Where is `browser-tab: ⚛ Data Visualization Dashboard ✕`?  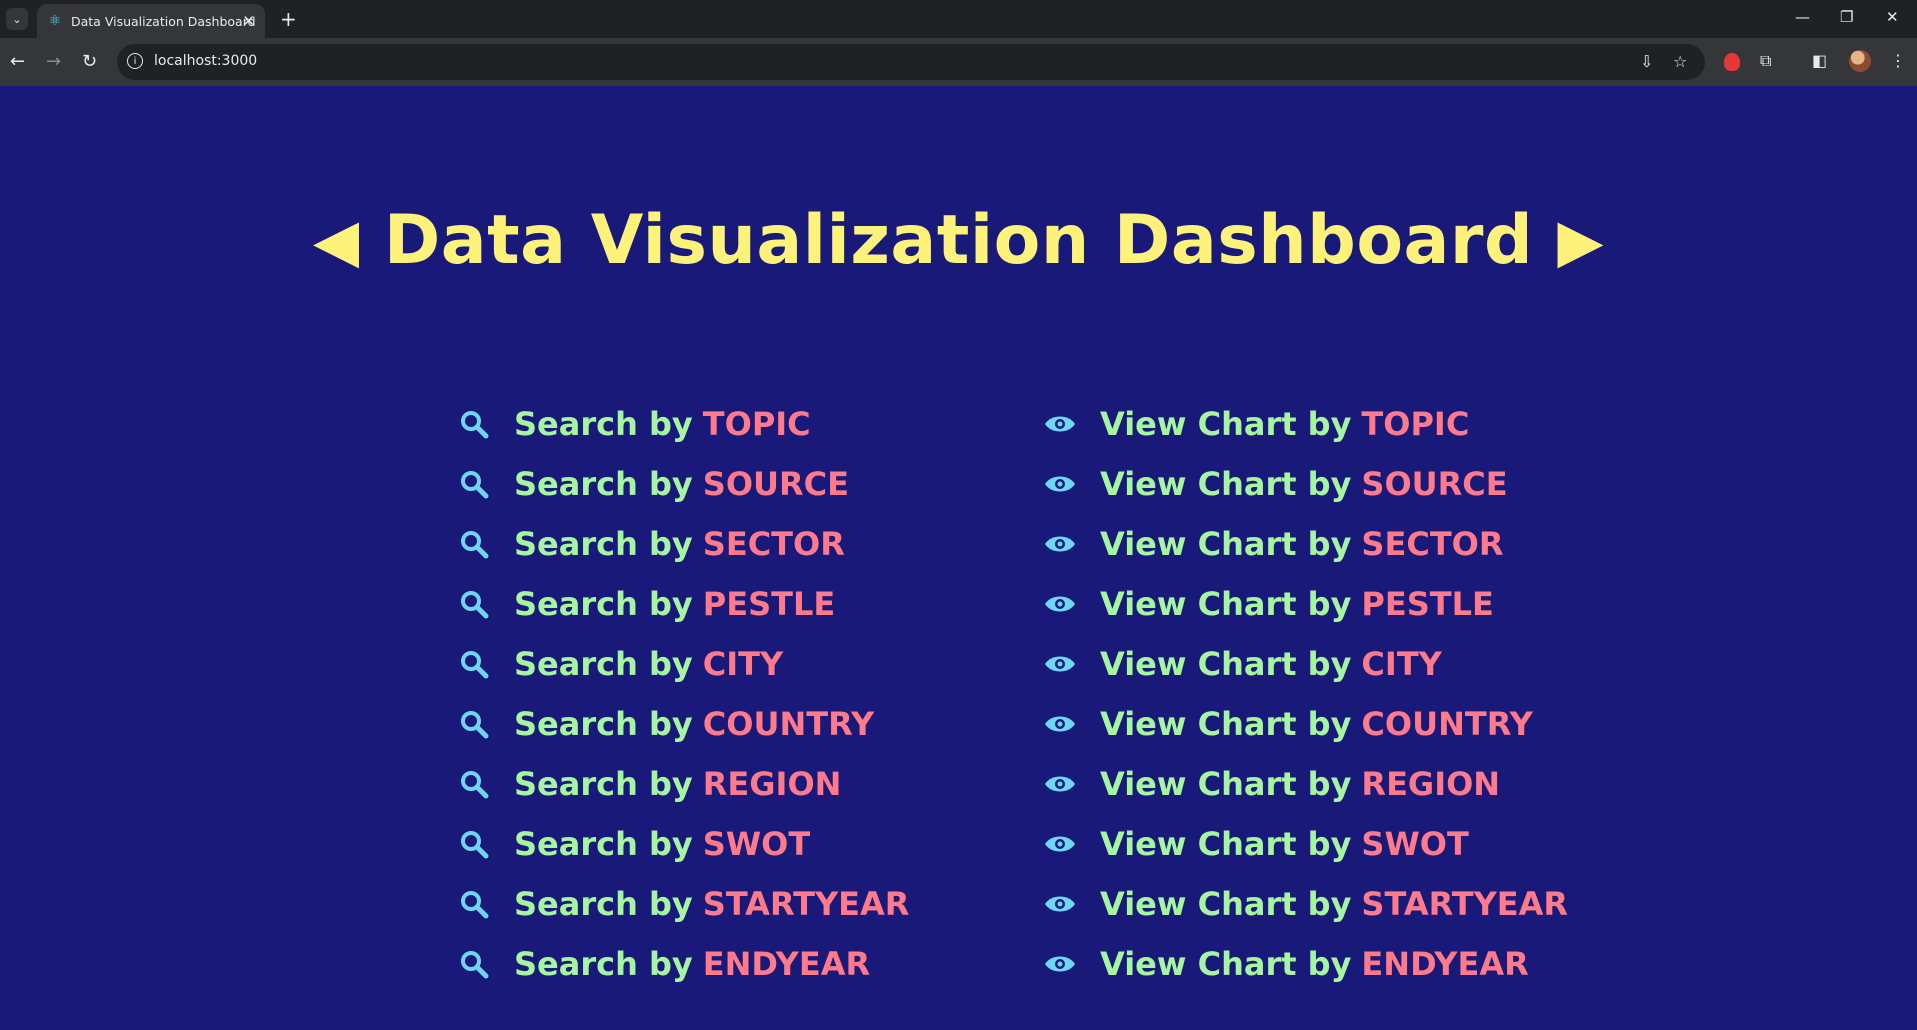 browser-tab: ⚛ Data Visualization Dashboard ✕ is located at coordinates (151, 21).